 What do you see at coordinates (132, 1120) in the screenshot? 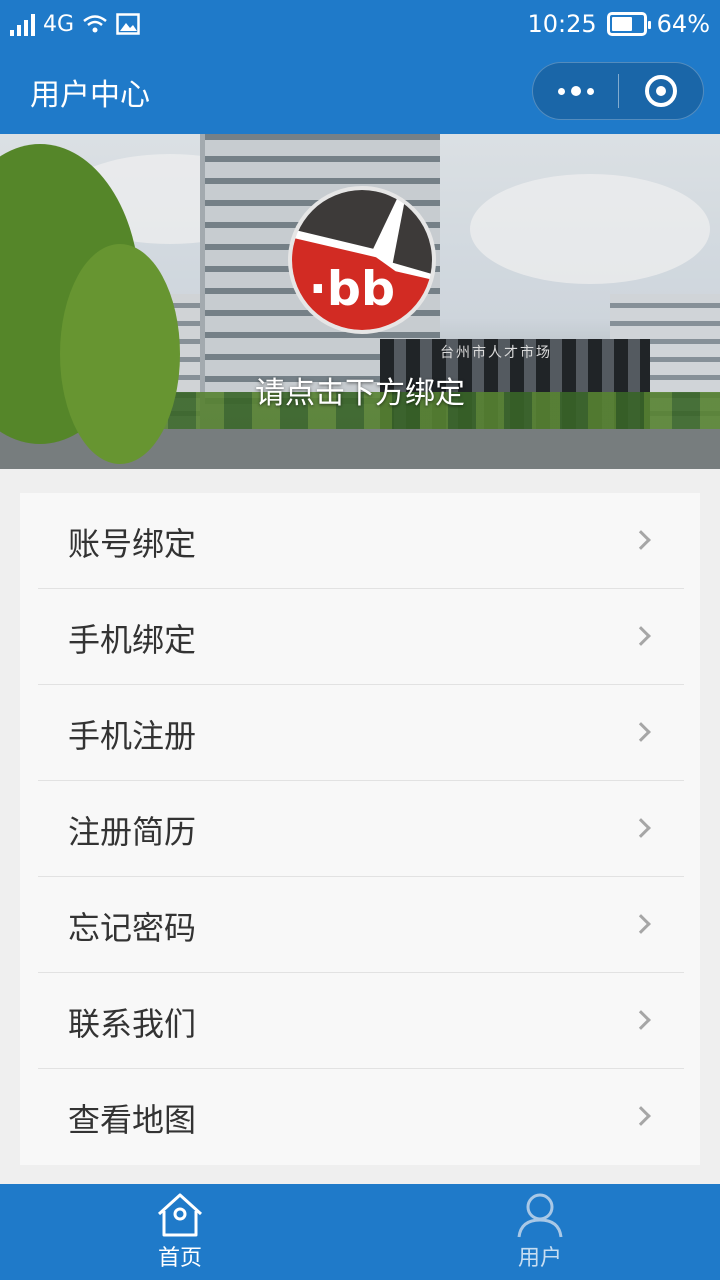
I see `menu-item-label: 查看地图` at bounding box center [132, 1120].